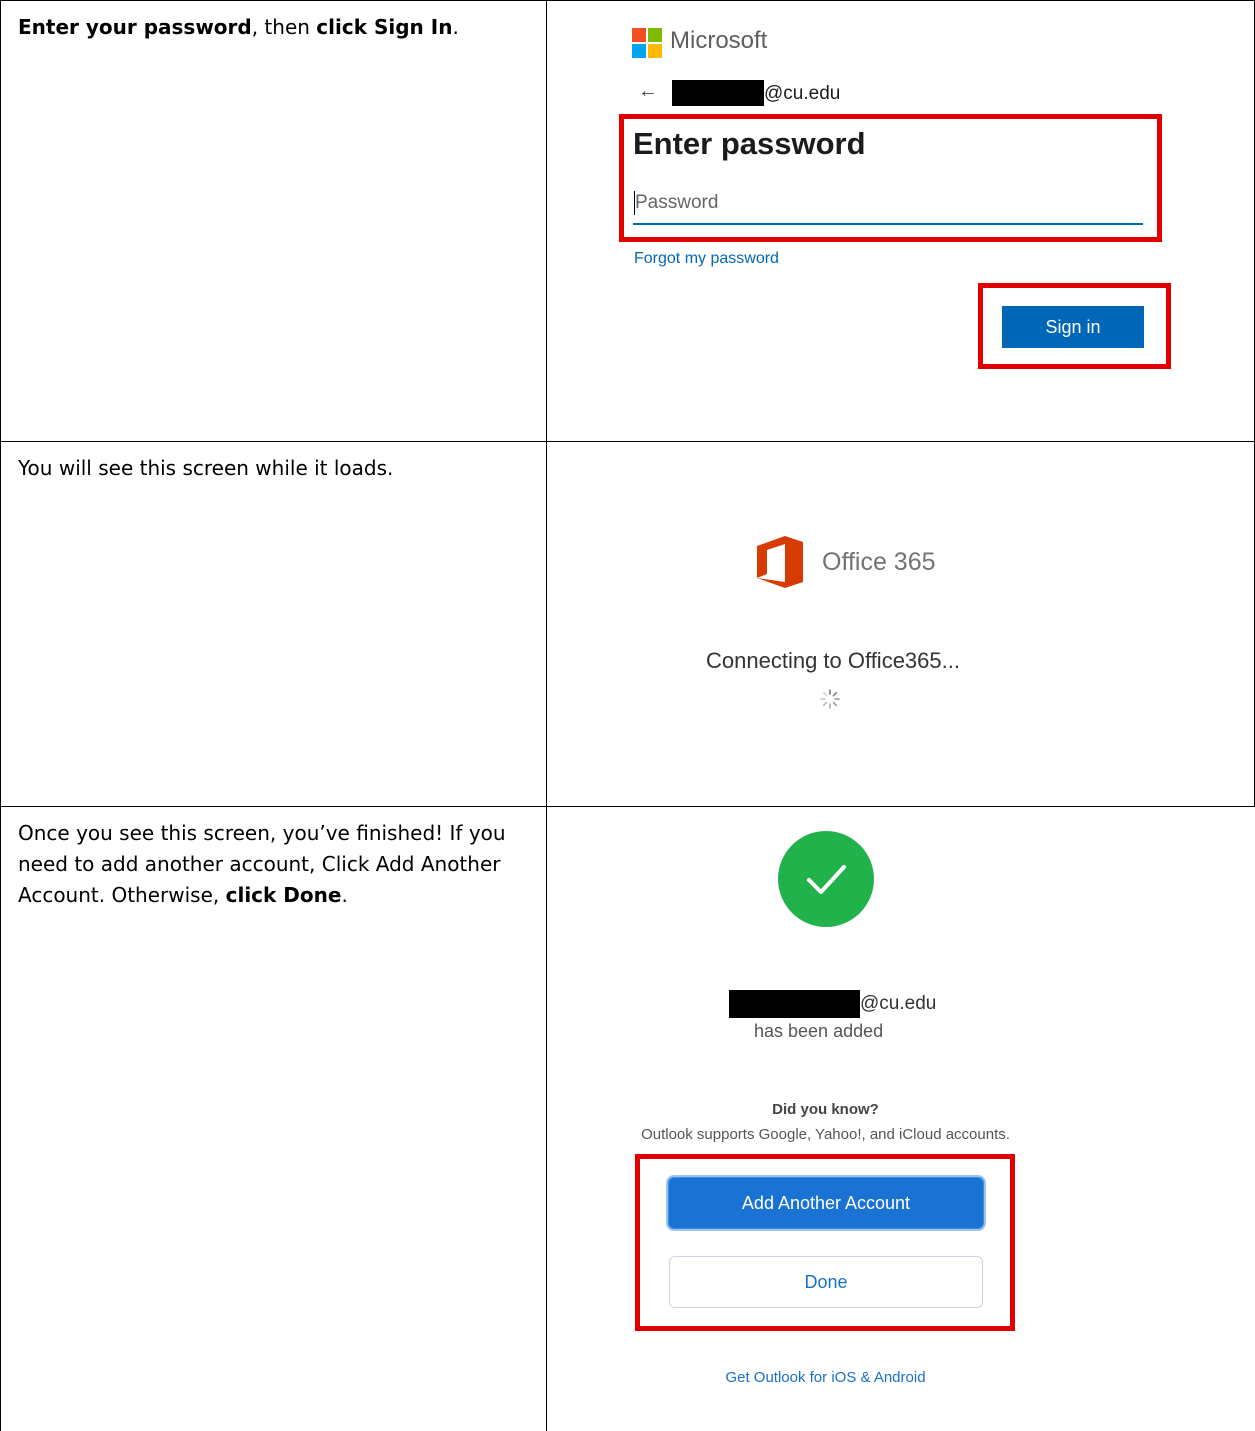 Image resolution: width=1255 pixels, height=1431 pixels. What do you see at coordinates (706, 259) in the screenshot?
I see `forgot-password-link: Forgot my password` at bounding box center [706, 259].